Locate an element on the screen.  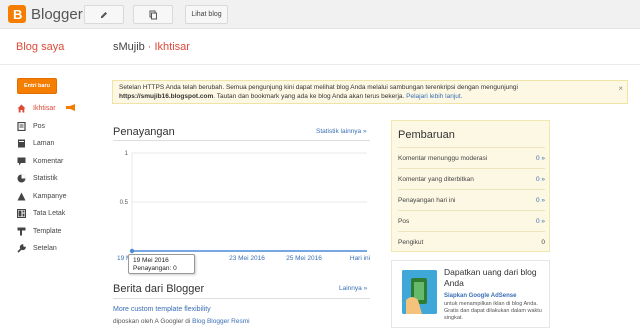
top-bar: B Blogger Lihat blog is located at coordinates (320, 14).